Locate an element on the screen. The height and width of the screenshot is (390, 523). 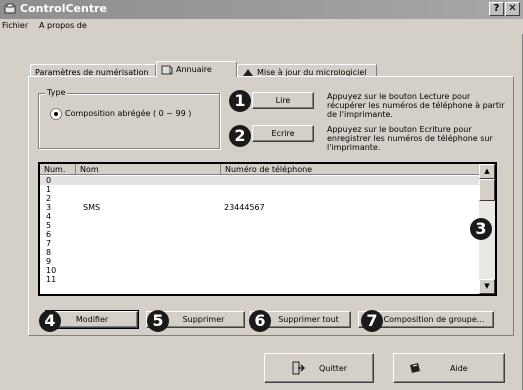
read-button: Lire is located at coordinates (283, 100).